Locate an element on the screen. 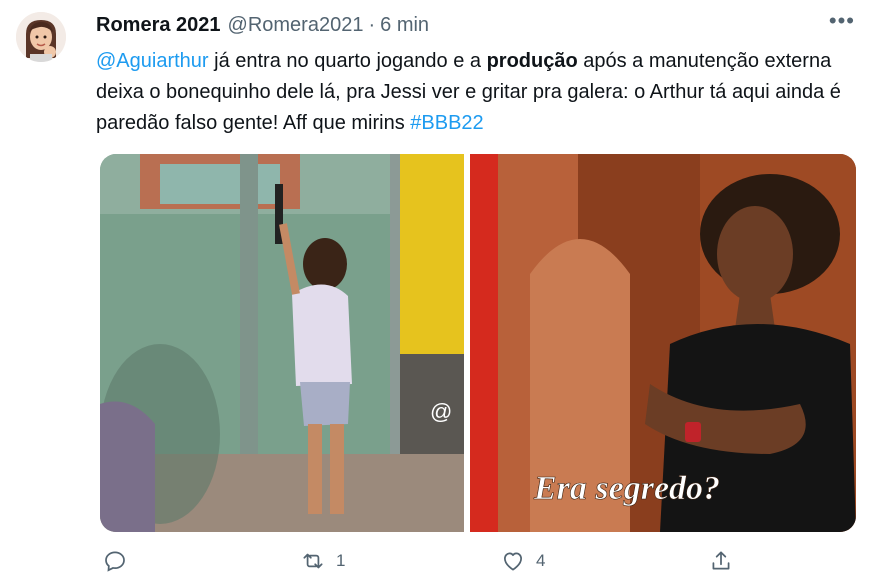 The height and width of the screenshot is (580, 875). reply-button is located at coordinates (115, 561).